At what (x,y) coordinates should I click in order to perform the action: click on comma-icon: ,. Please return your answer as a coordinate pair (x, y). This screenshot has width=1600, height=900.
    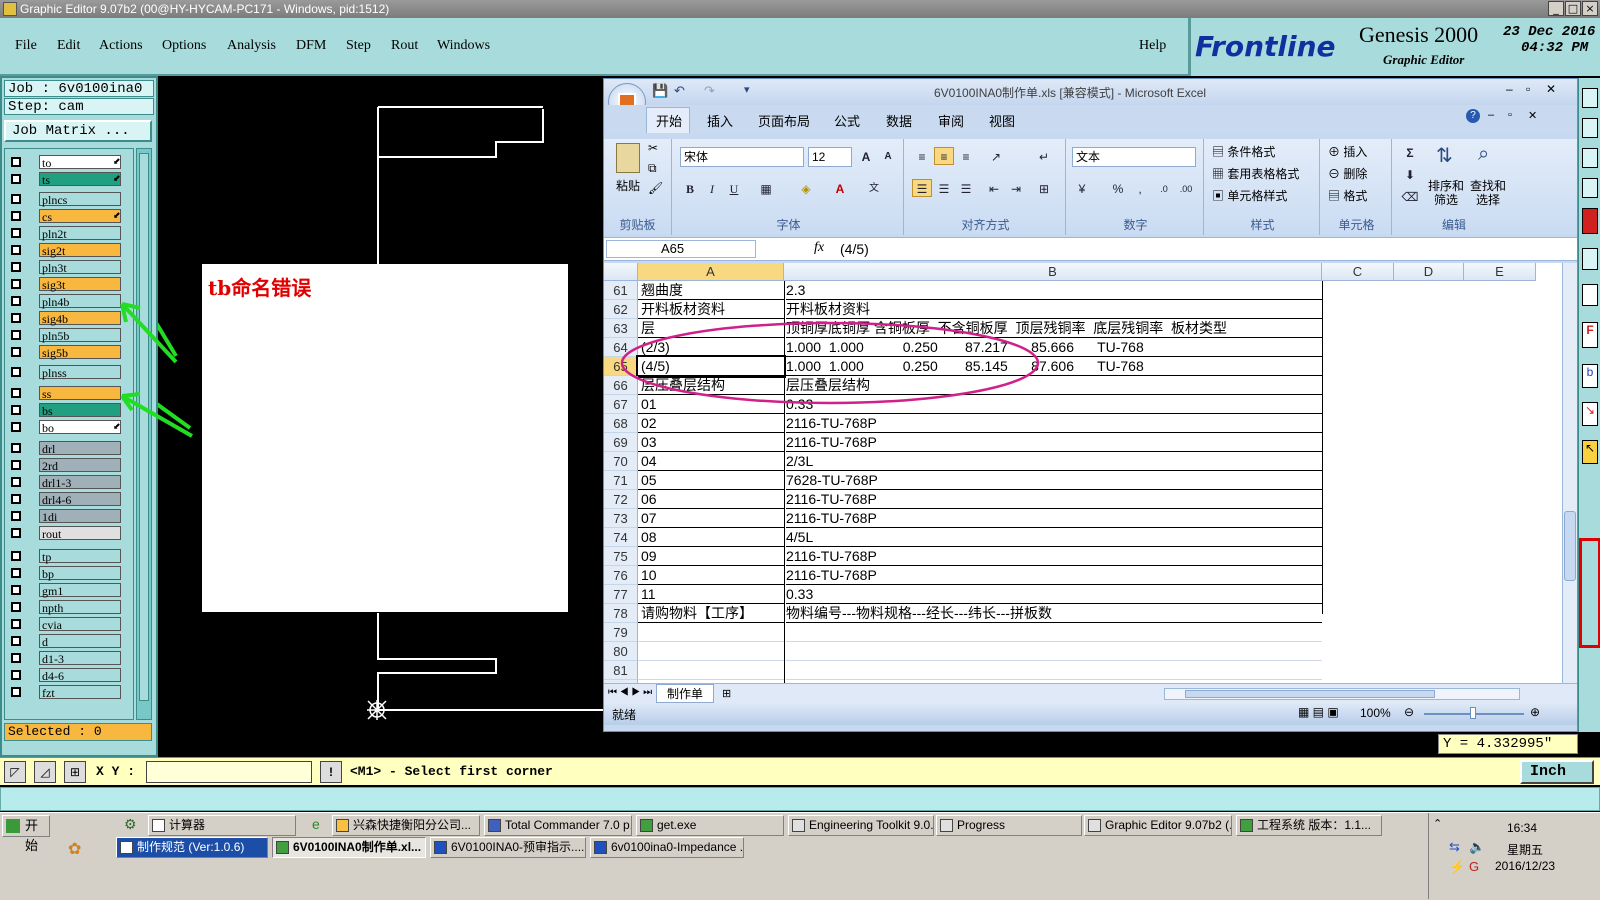
    Looking at the image, I should click on (1140, 188).